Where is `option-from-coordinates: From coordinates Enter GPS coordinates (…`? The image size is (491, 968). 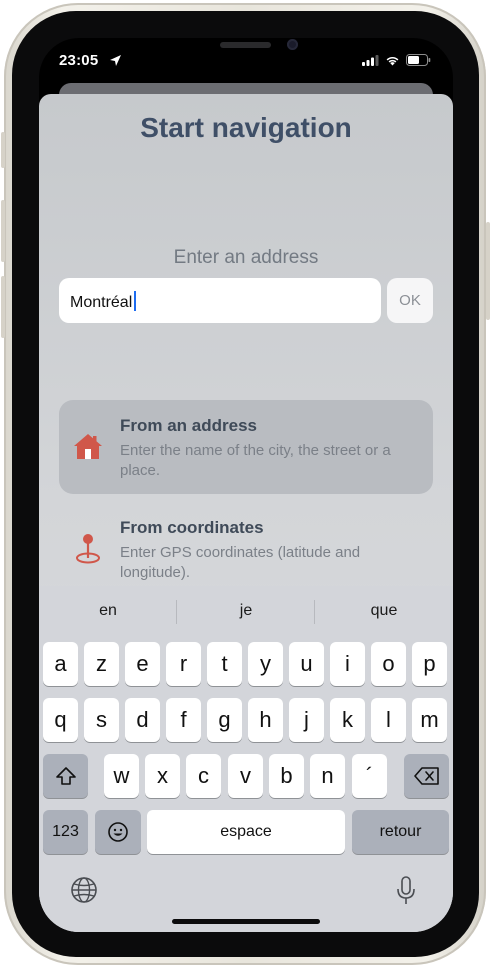
option-from-coordinates: From coordinates Enter GPS coordinates (… is located at coordinates (246, 549).